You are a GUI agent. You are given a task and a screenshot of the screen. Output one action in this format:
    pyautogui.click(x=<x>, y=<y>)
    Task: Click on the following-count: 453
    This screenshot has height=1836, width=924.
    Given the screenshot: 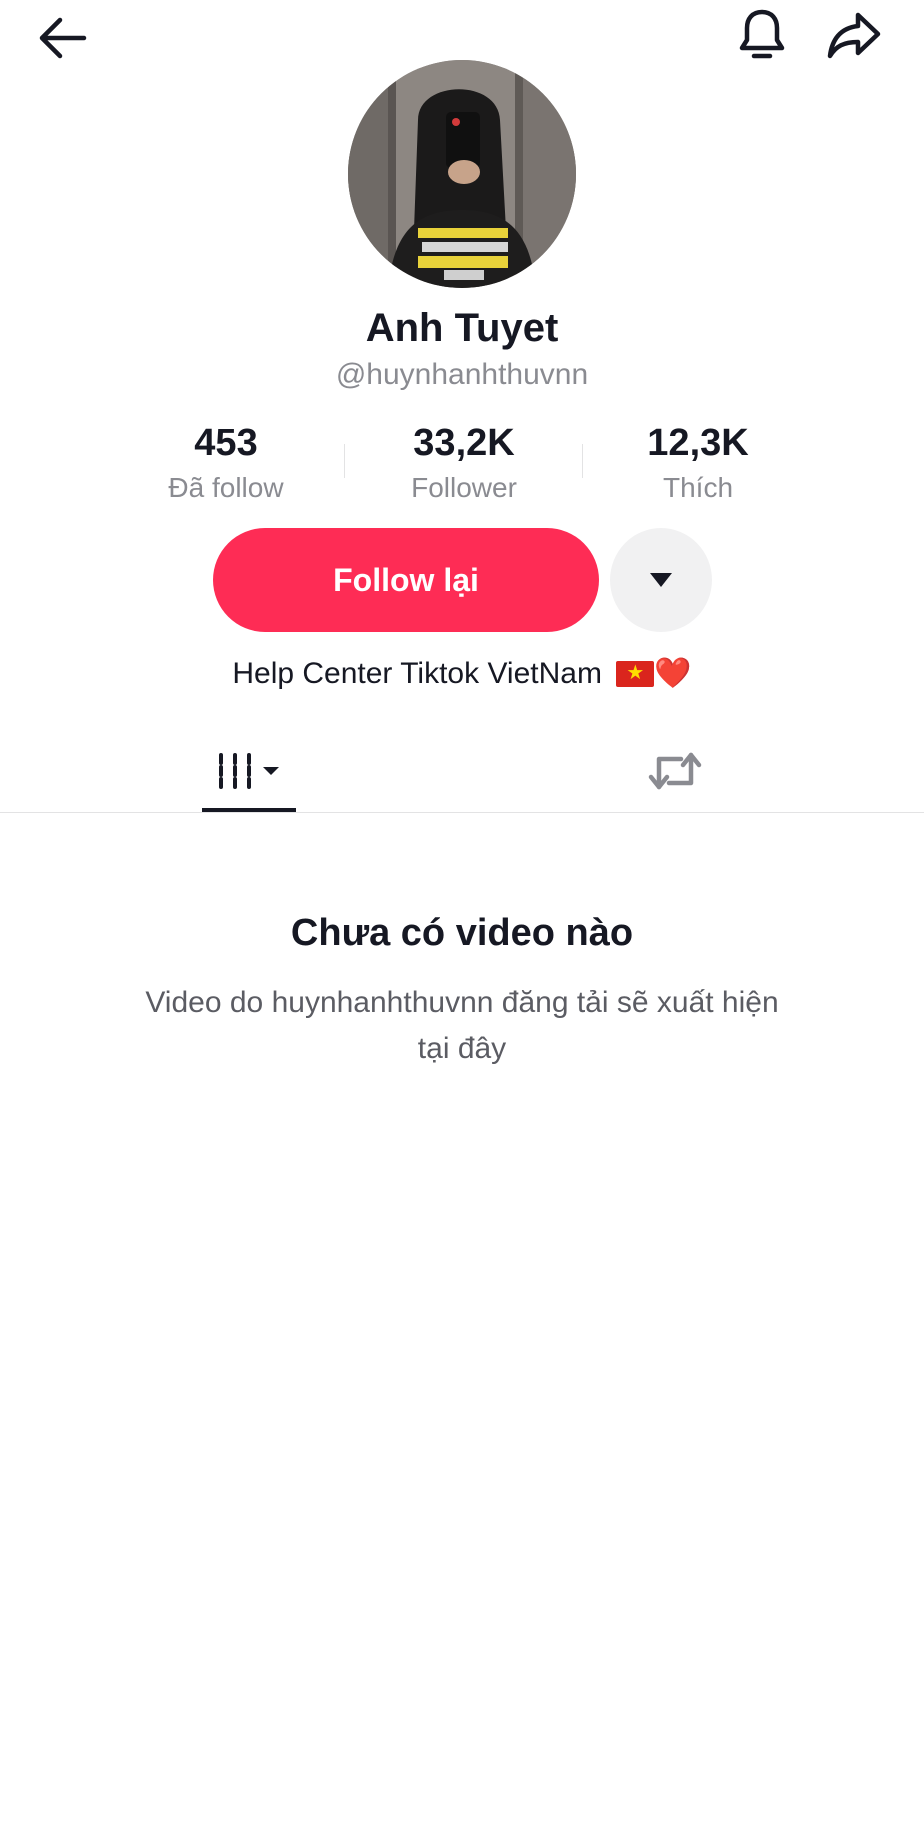 What is the action you would take?
    pyautogui.click(x=226, y=443)
    